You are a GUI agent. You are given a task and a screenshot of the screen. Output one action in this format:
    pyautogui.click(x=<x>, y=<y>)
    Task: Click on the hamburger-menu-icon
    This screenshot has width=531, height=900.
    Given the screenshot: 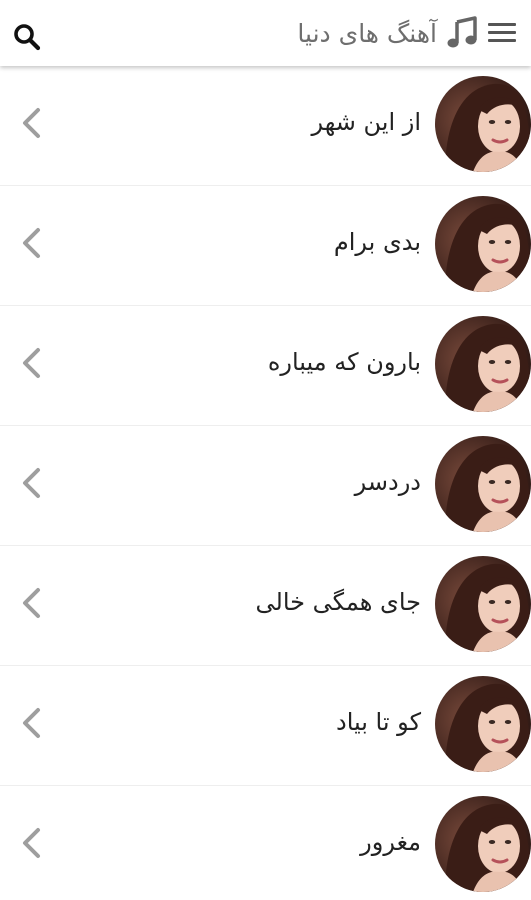 What is the action you would take?
    pyautogui.click(x=502, y=33)
    